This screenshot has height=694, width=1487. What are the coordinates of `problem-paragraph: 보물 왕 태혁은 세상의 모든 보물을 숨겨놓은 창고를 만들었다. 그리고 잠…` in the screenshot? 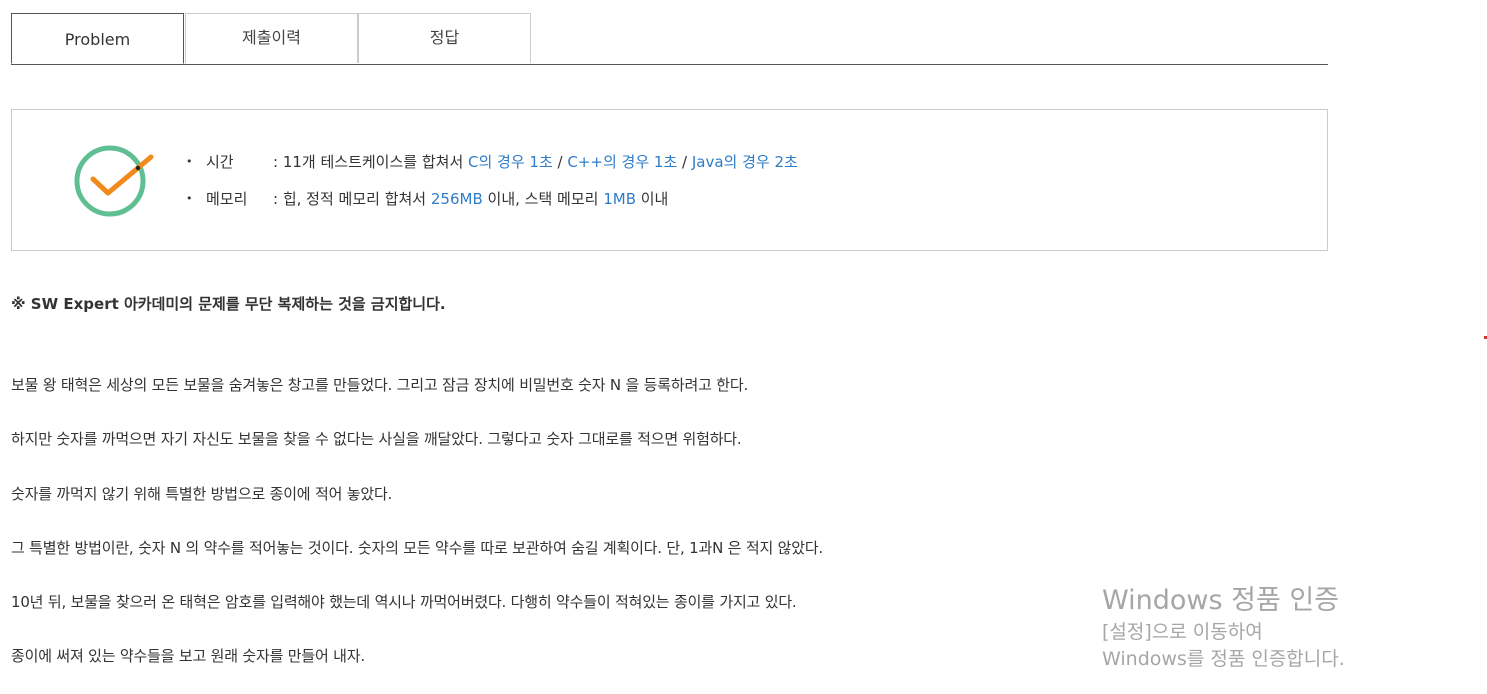 It's located at (380, 385).